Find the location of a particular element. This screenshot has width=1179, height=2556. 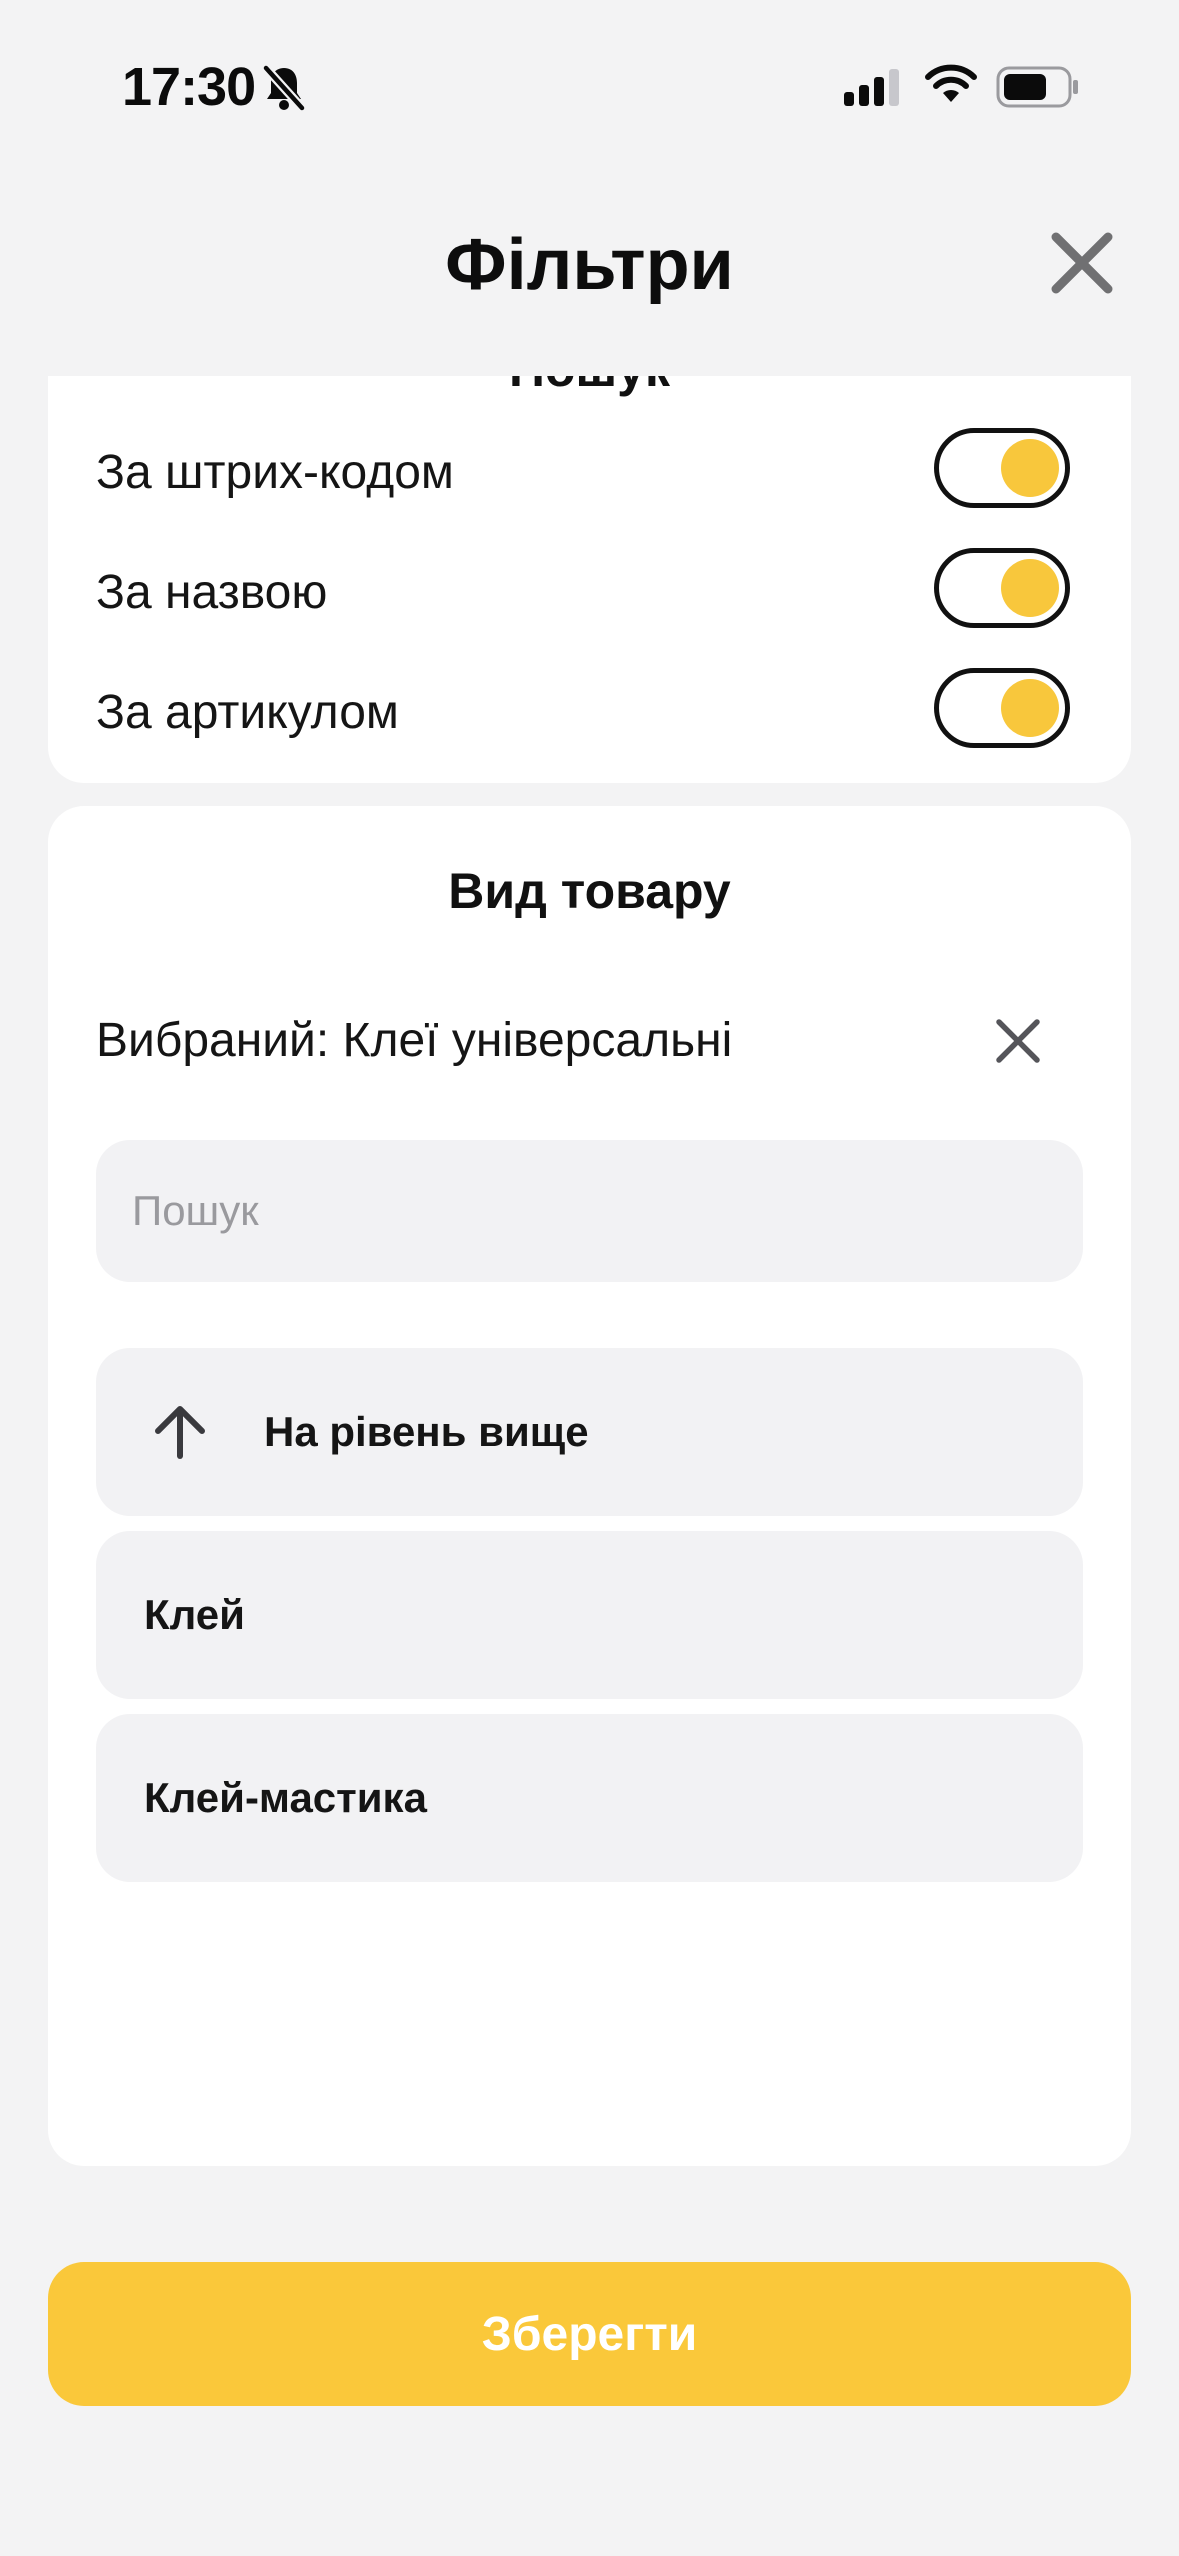

category-search-input is located at coordinates (589, 1211).